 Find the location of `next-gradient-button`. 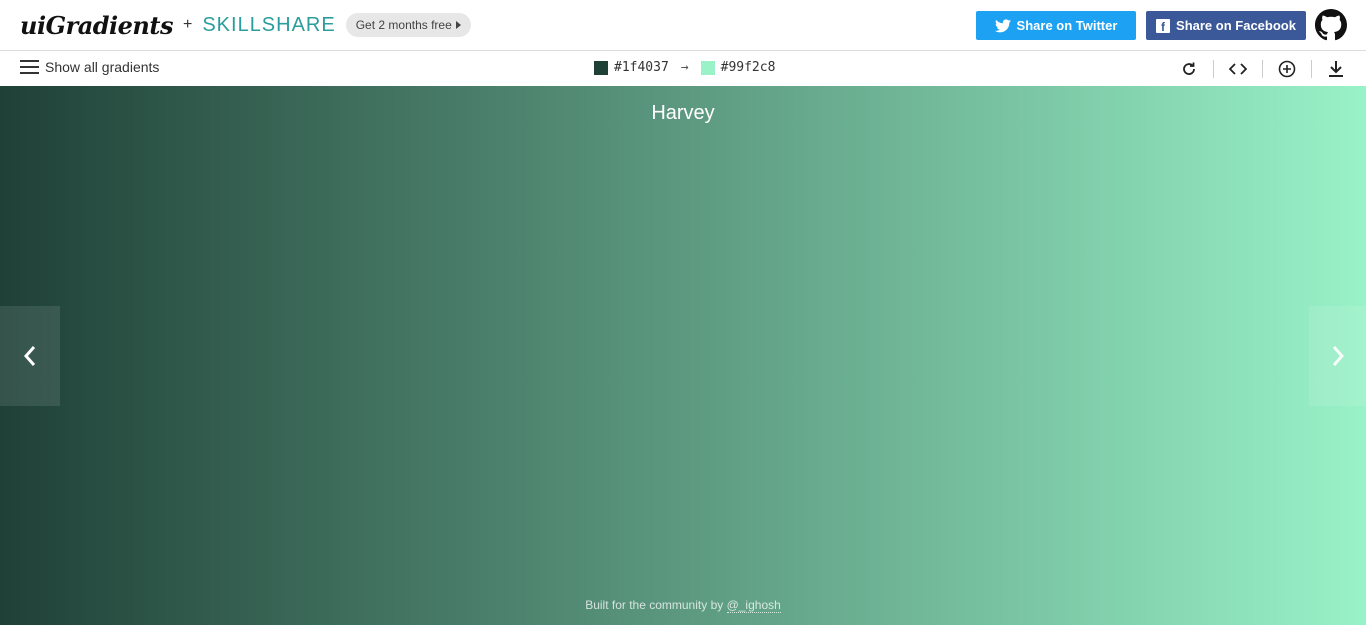

next-gradient-button is located at coordinates (1337, 356).